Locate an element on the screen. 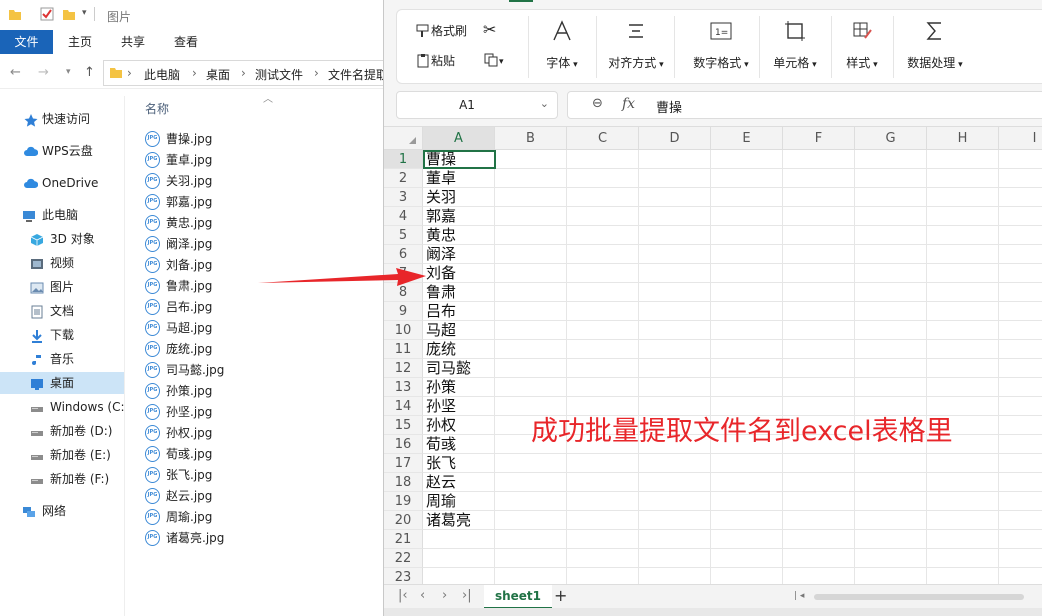 This screenshot has height=616, width=1042. nav-item: 新加卷 (F:) is located at coordinates (62, 479).